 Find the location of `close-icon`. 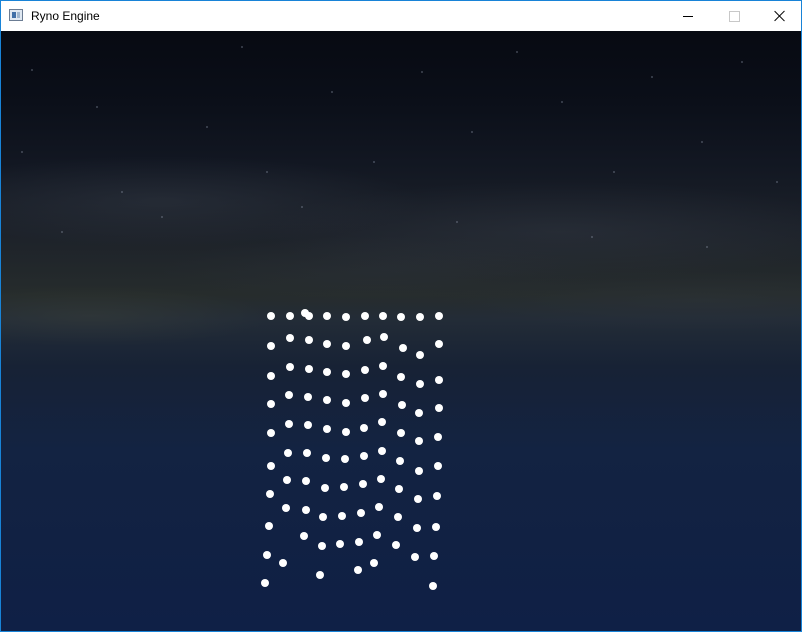

close-icon is located at coordinates (780, 16).